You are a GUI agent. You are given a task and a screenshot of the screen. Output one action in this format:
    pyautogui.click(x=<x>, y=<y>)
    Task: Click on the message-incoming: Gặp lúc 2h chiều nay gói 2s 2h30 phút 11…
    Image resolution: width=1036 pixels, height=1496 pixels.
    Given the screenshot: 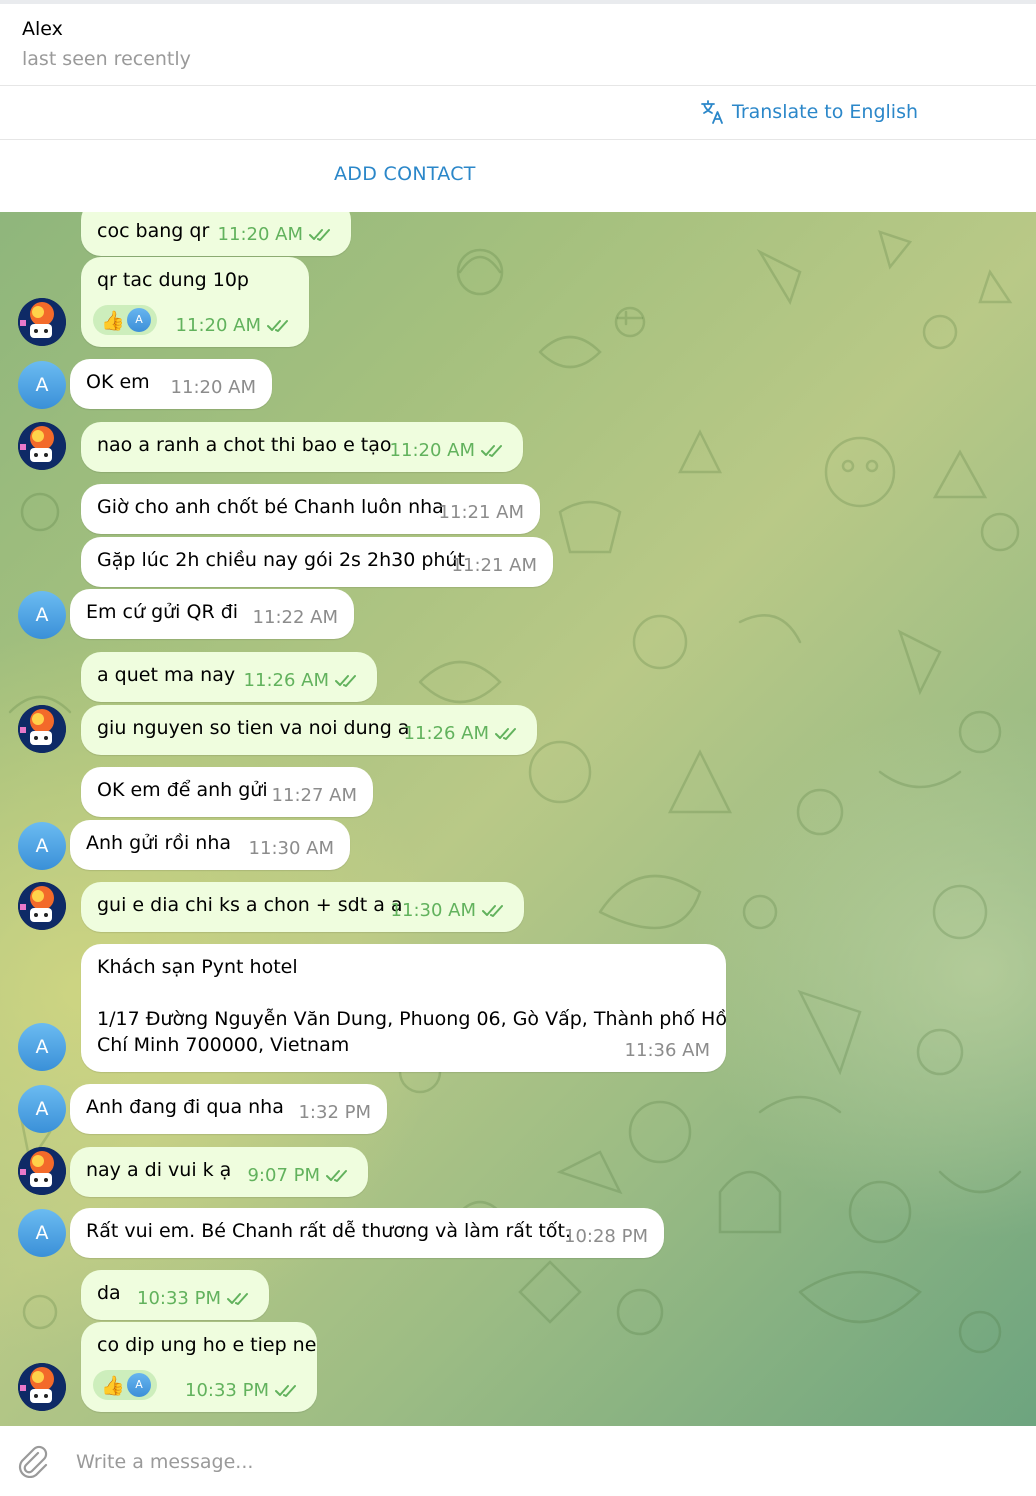 What is the action you would take?
    pyautogui.click(x=317, y=562)
    